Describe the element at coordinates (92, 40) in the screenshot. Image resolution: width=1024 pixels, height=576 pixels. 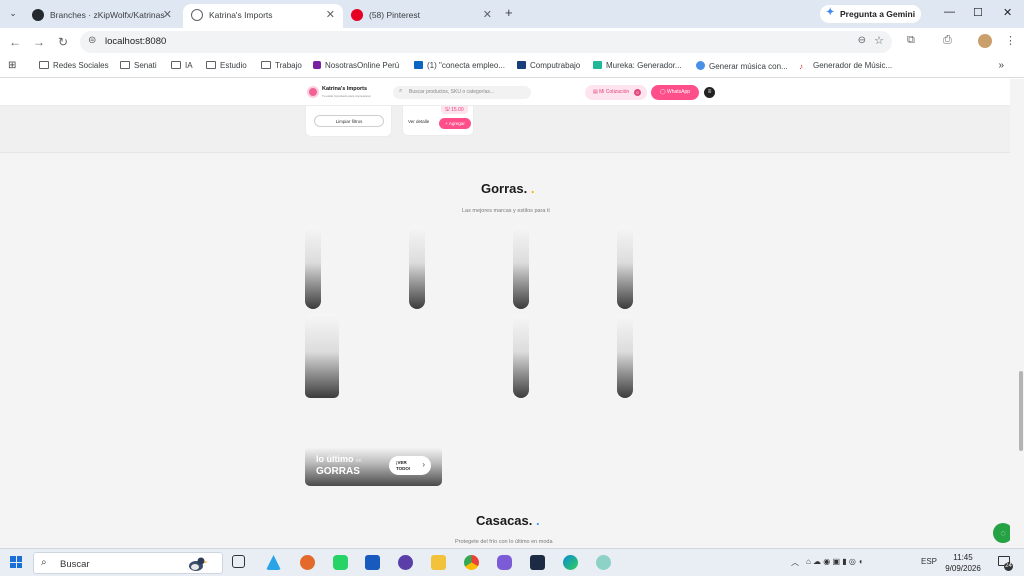
I see `site-info-icon: ⊜` at that location.